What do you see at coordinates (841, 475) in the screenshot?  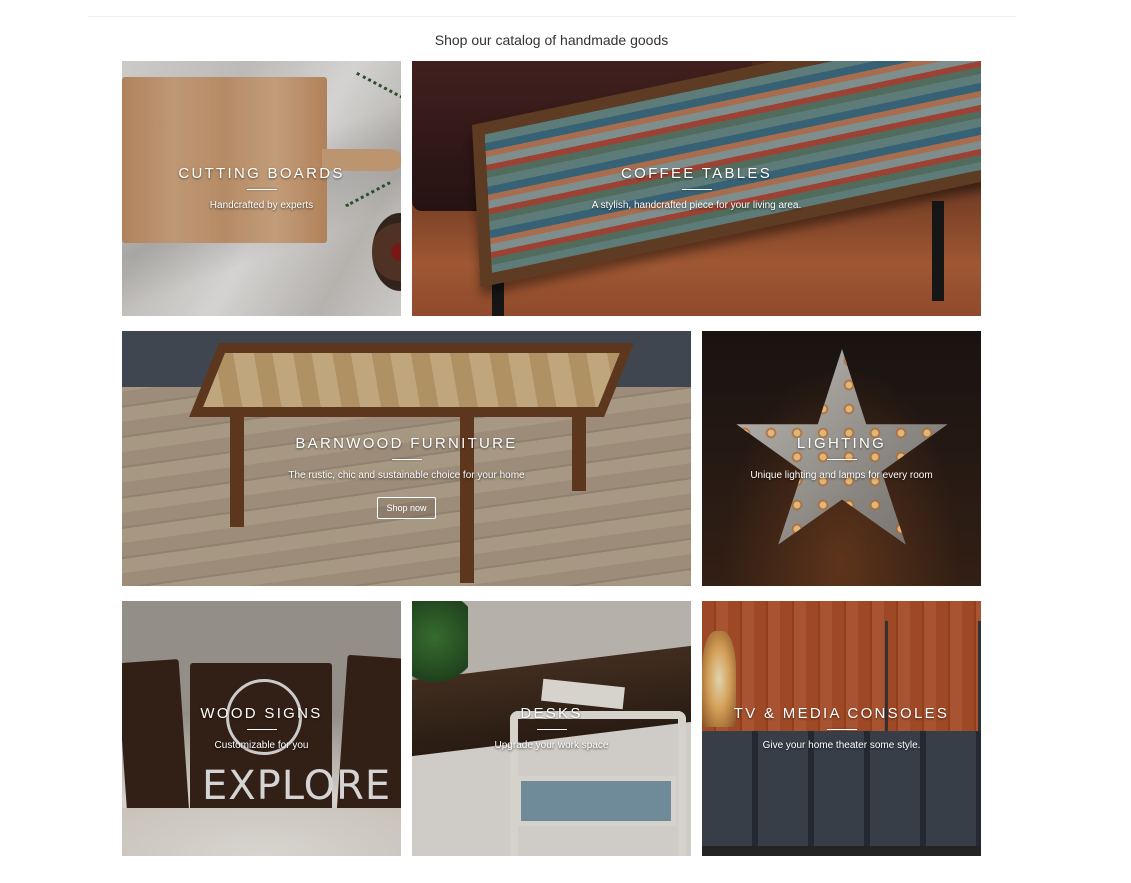 I see `tile-subtitle: Unique lighting and lamps for every room` at bounding box center [841, 475].